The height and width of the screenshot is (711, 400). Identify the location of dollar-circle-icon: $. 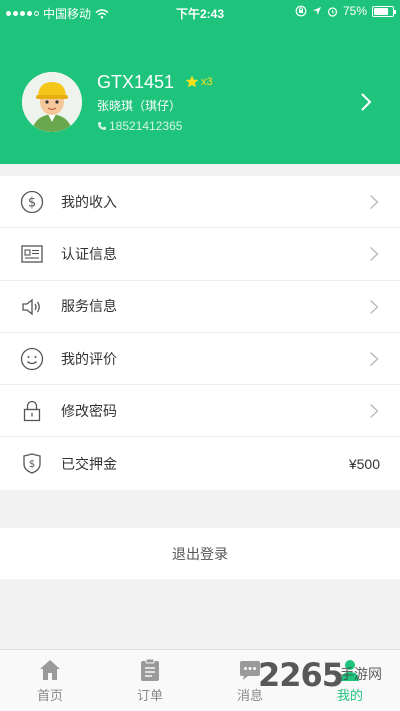
(32, 202).